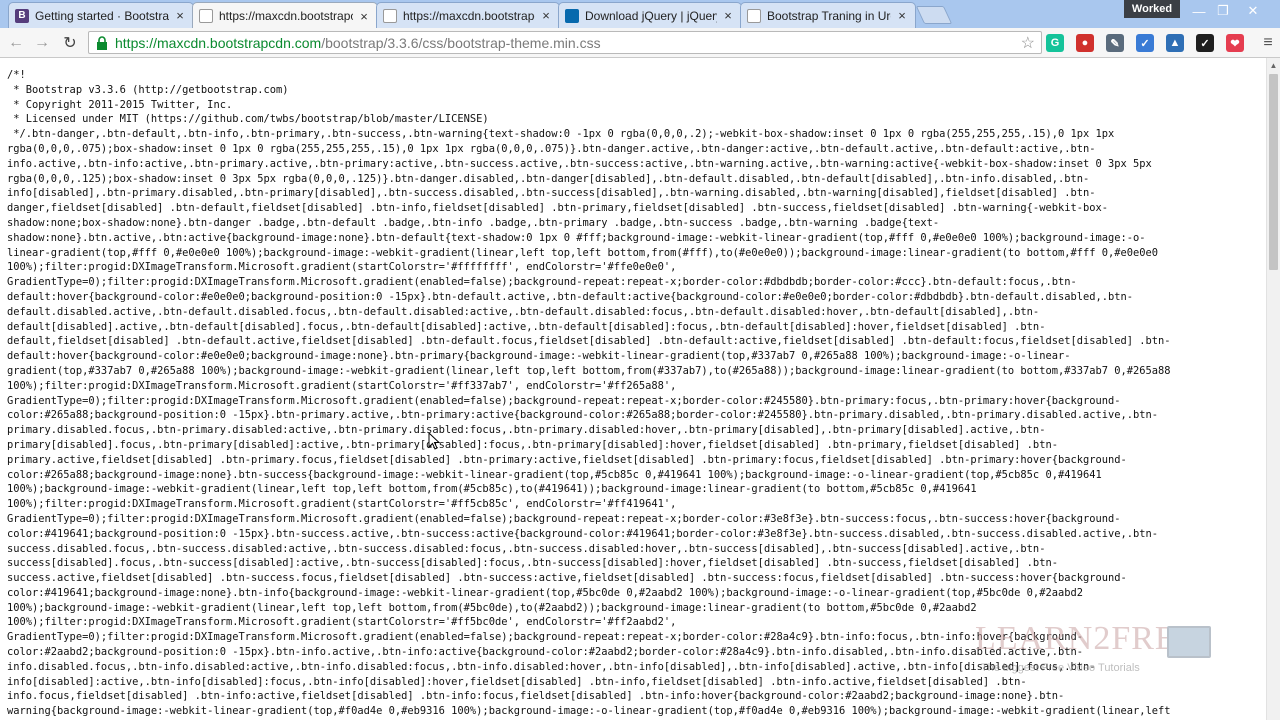 This screenshot has width=1280, height=720. I want to click on tab-1: B Getting started · Bootstrap ×, so click(101, 15).